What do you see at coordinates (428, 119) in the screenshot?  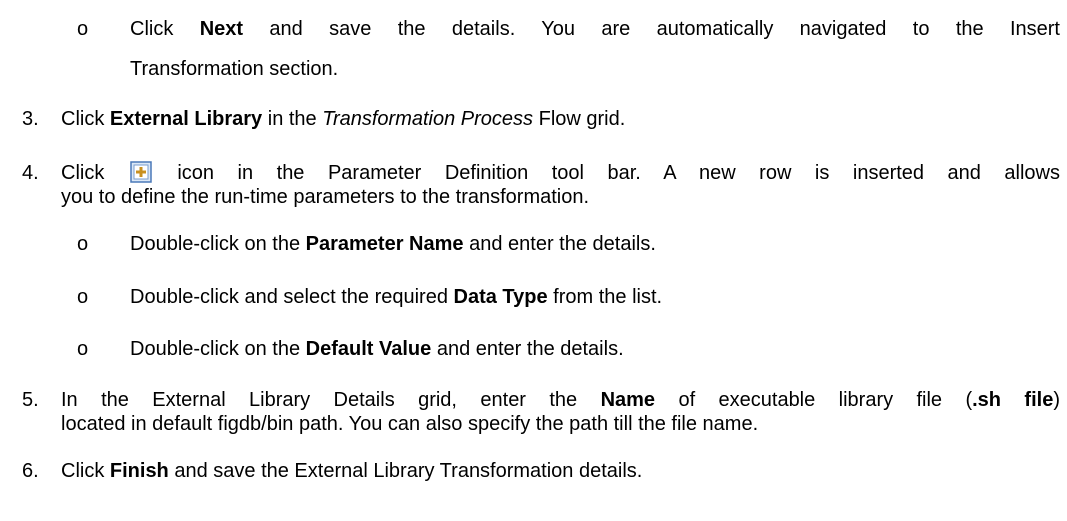 I see `italic-transformation-process: Transformation Process` at bounding box center [428, 119].